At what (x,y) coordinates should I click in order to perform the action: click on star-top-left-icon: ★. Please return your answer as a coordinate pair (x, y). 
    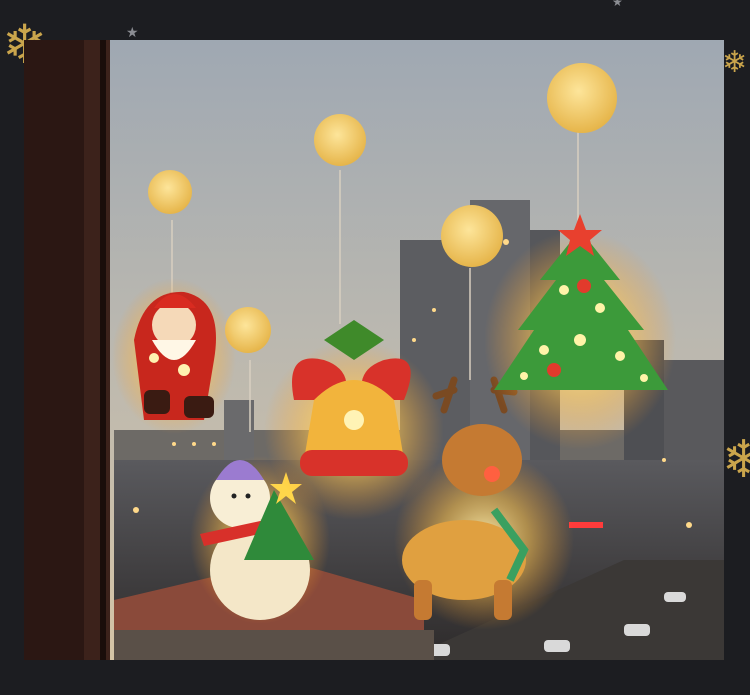
    Looking at the image, I should click on (132, 33).